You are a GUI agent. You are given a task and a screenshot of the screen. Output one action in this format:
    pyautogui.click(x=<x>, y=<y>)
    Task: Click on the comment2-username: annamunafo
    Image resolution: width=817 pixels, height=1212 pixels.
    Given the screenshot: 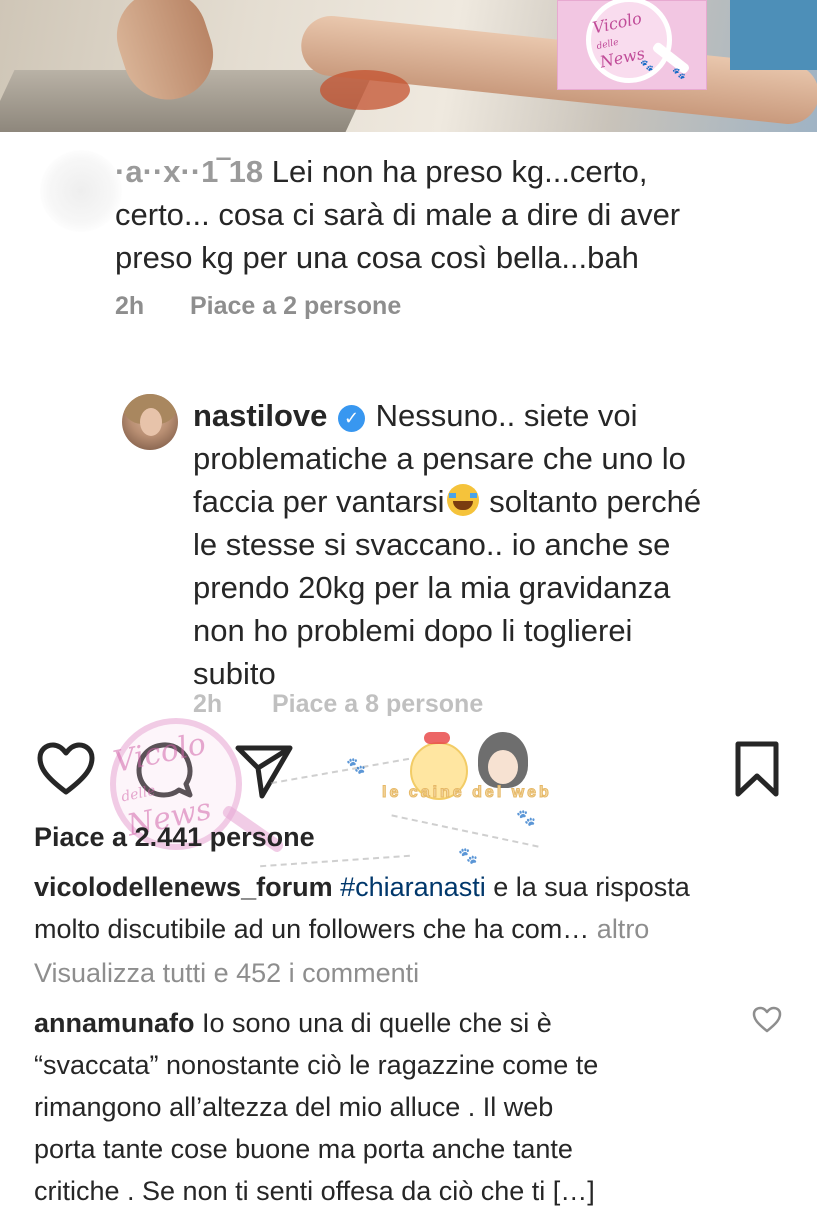 What is the action you would take?
    pyautogui.click(x=114, y=1023)
    